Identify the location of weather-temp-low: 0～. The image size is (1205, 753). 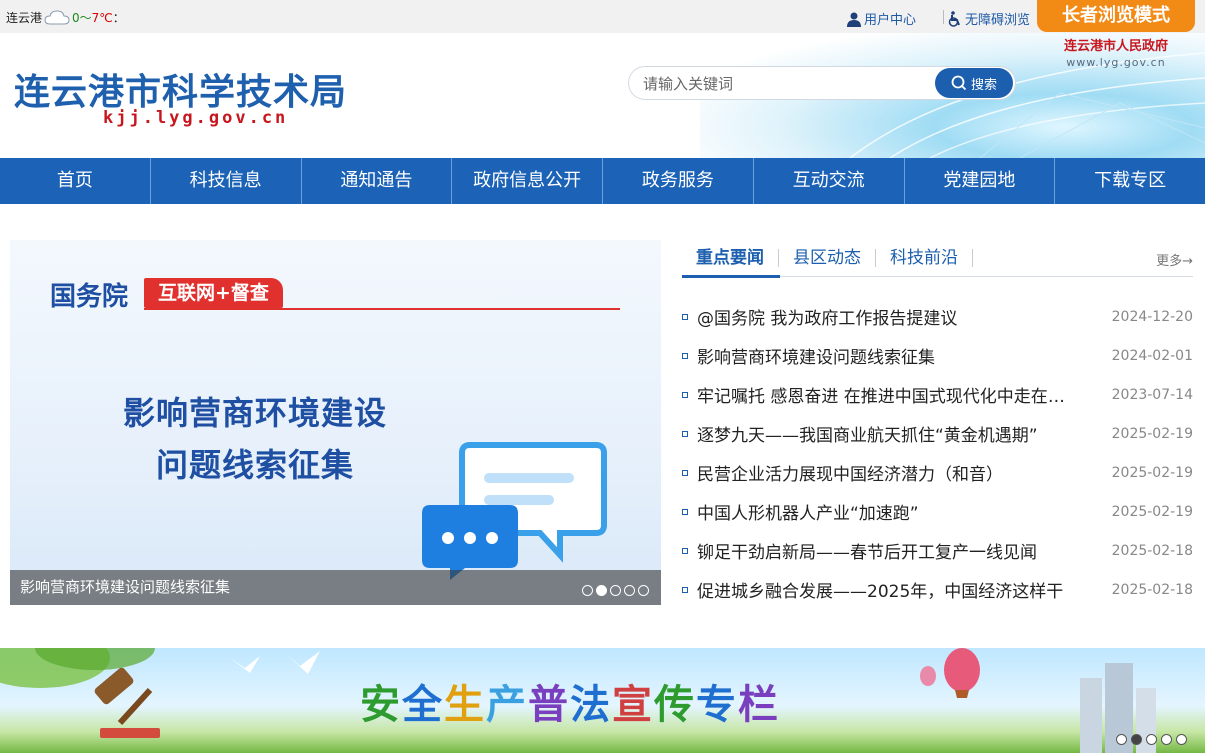
(82, 18).